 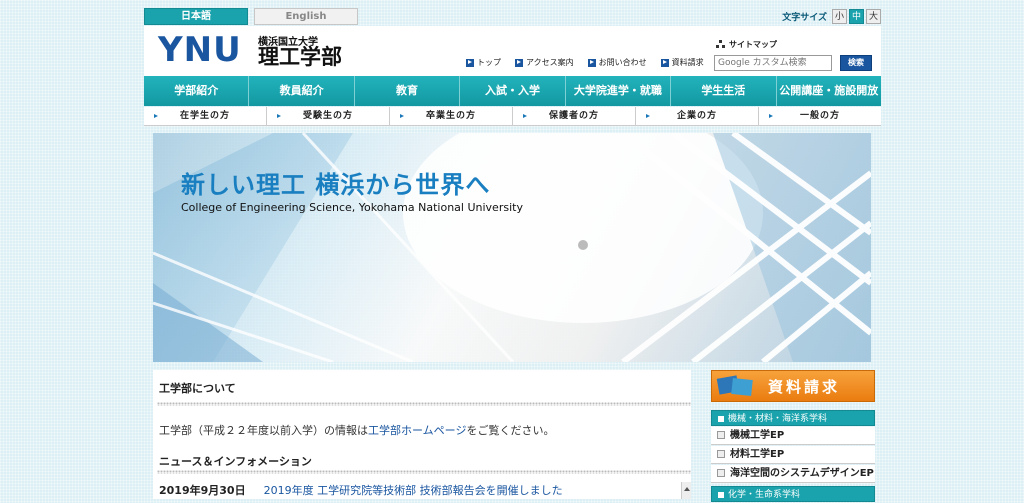 I want to click on font-size-medium-button: 中, so click(x=856, y=16).